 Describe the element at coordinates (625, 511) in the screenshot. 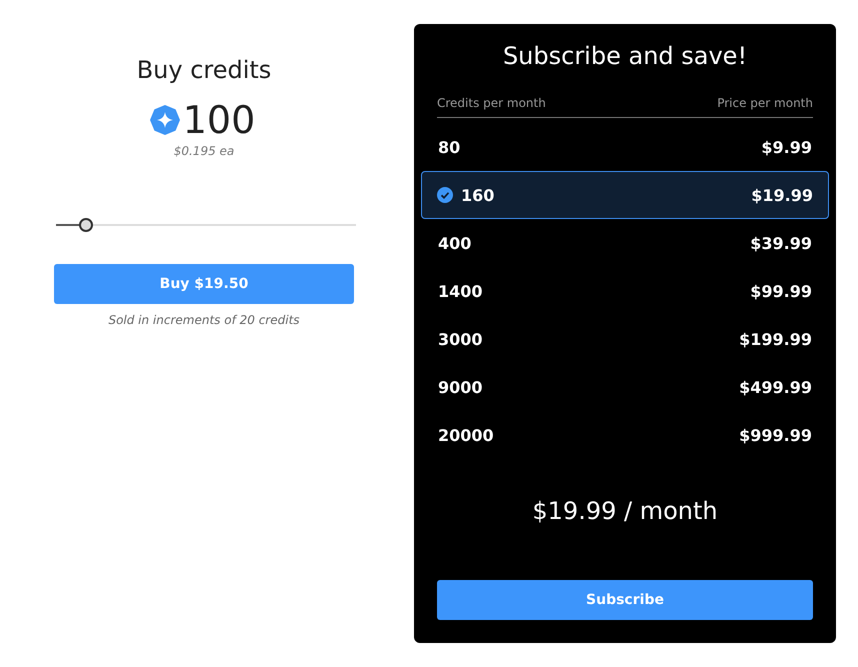

I see `total-price: $19.99 / month` at that location.